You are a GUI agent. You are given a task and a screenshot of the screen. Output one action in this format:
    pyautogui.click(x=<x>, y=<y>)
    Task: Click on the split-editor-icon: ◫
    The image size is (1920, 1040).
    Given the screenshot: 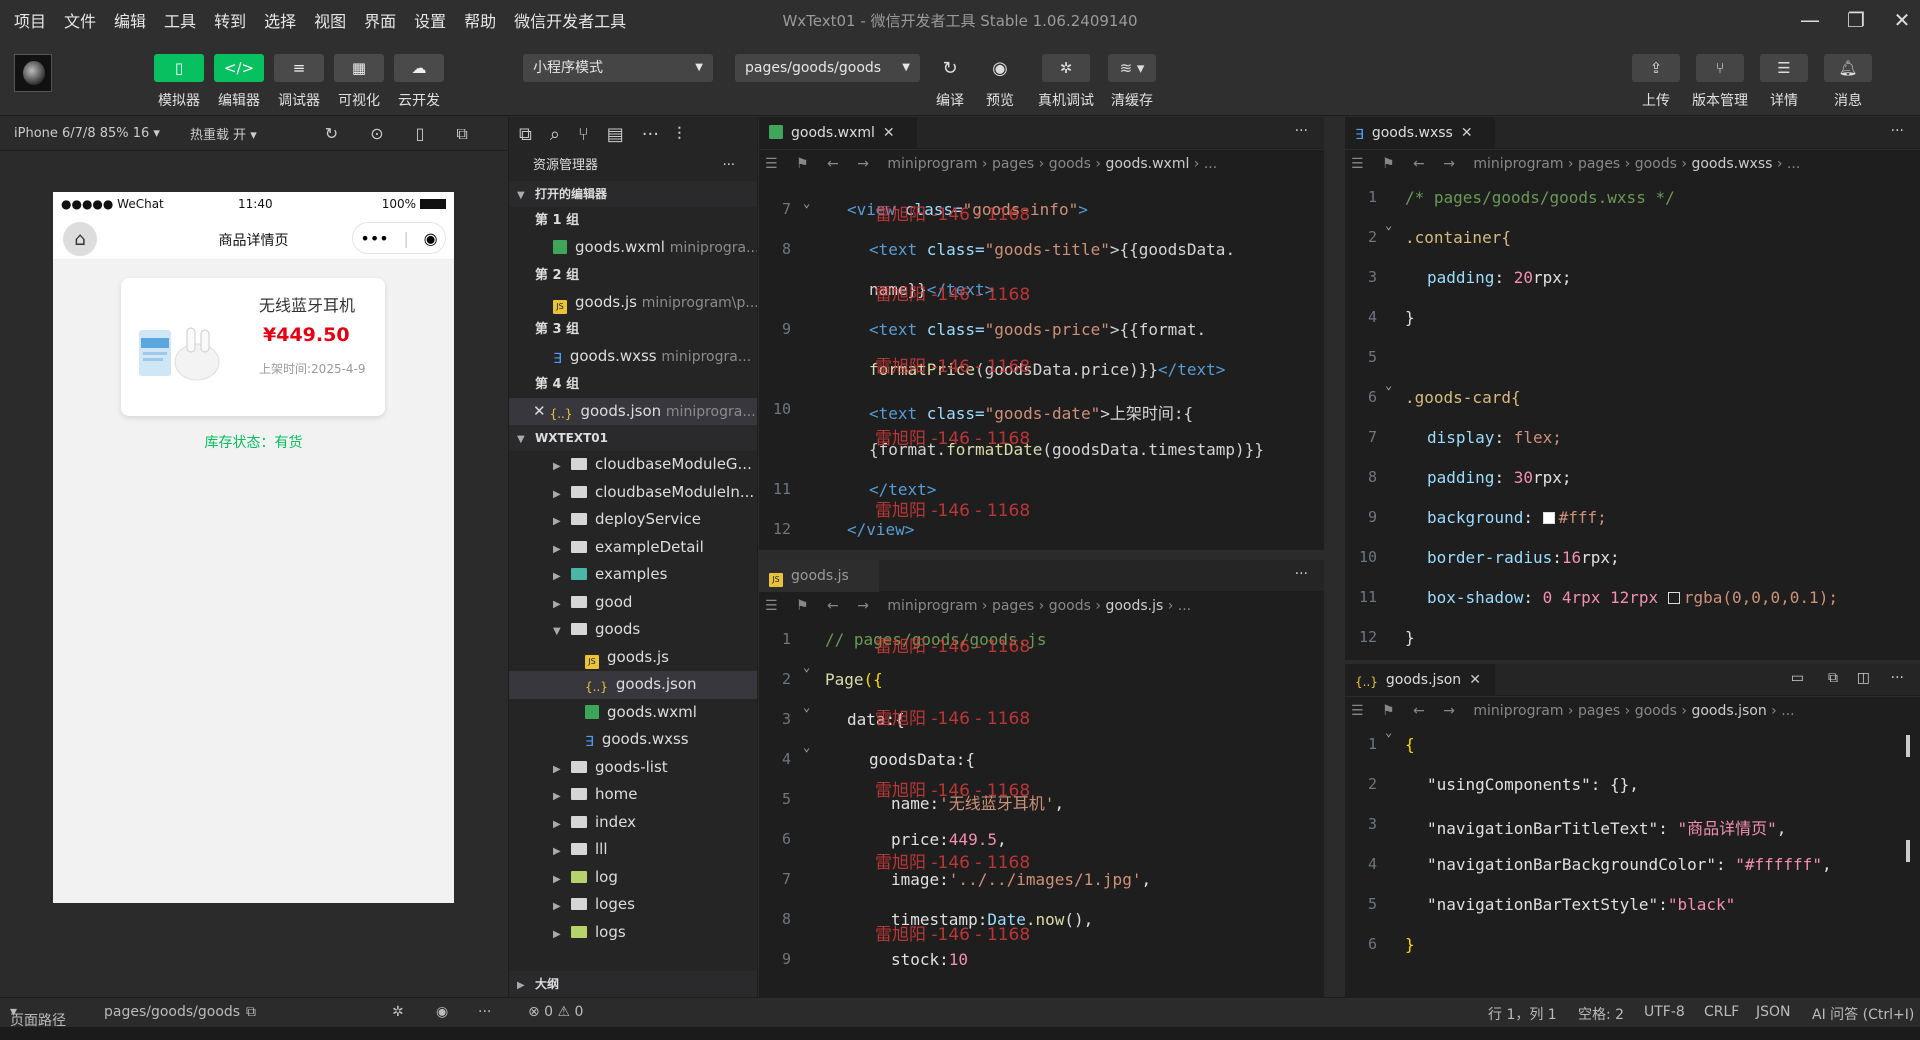 What is the action you would take?
    pyautogui.click(x=1863, y=678)
    